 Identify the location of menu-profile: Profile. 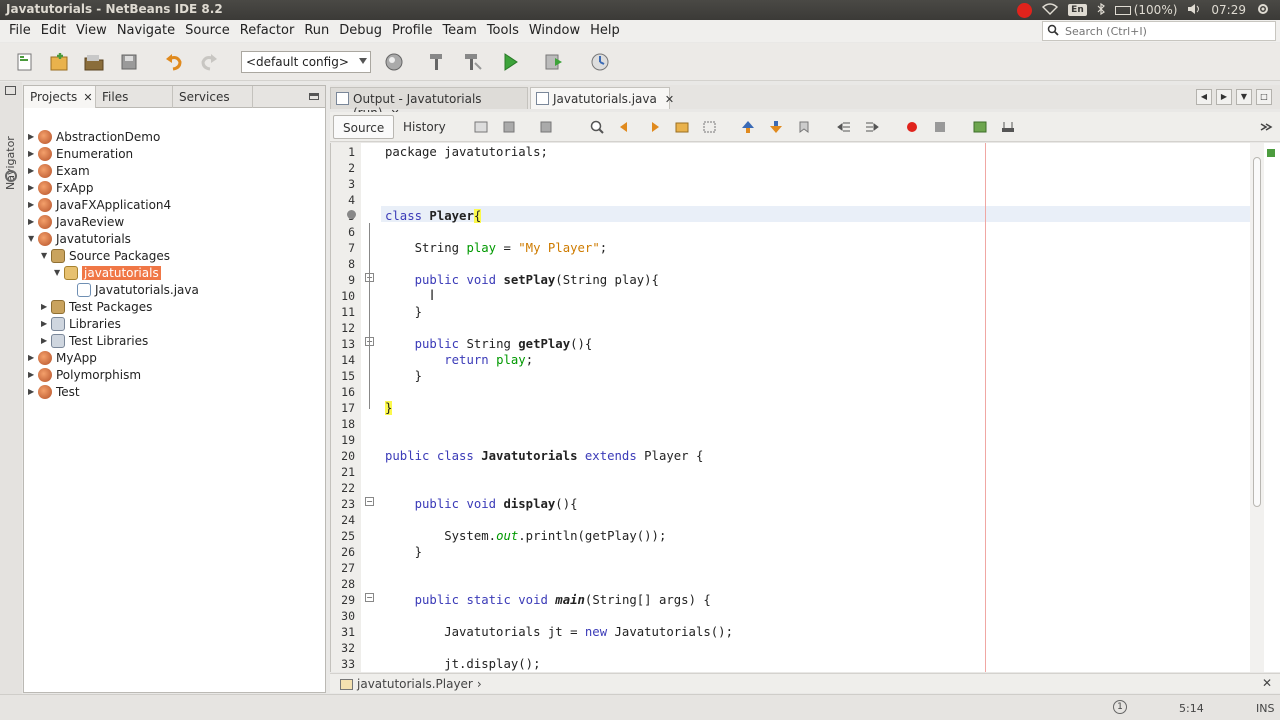
(412, 30).